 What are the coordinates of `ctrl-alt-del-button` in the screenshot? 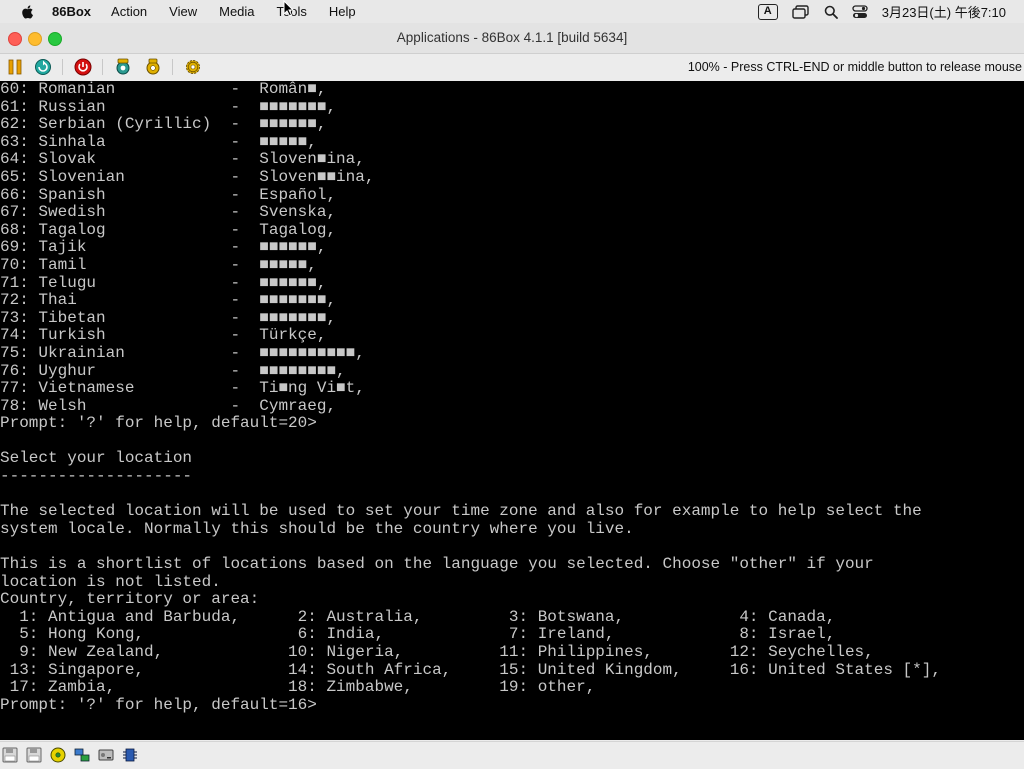 It's located at (83, 67).